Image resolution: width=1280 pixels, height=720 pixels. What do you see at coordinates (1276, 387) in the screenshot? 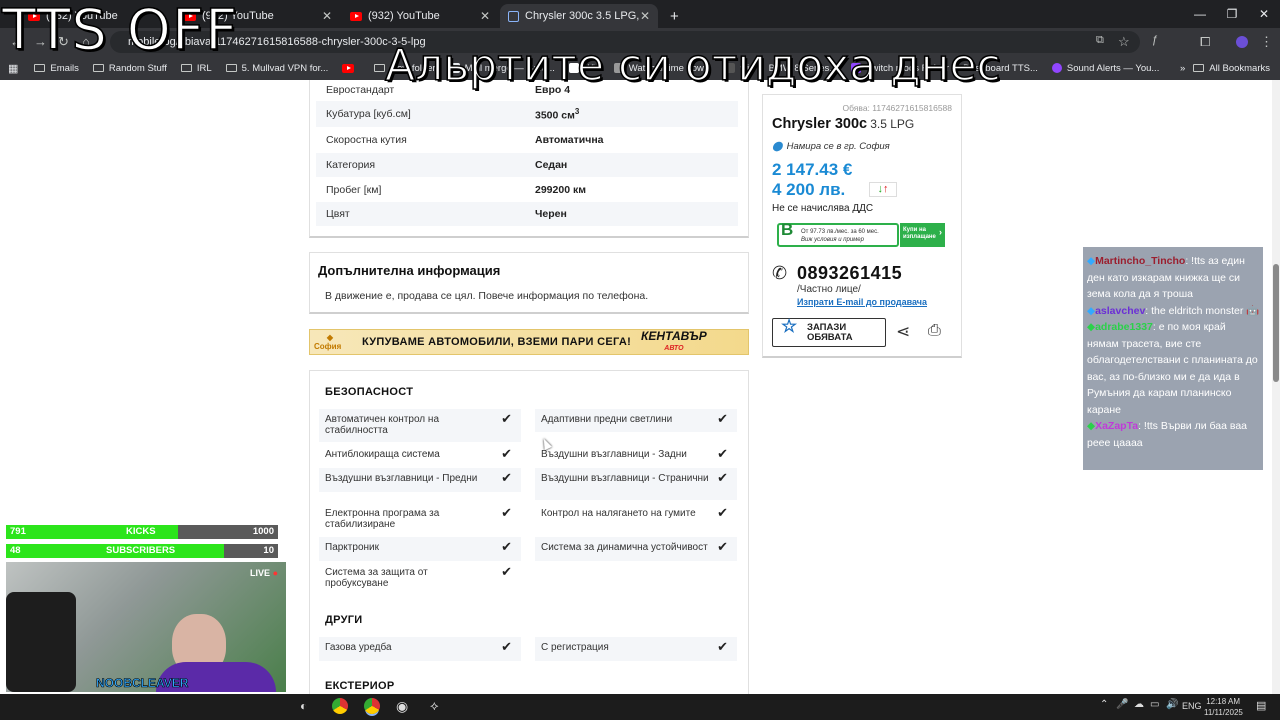
I see `scrollbar-track` at bounding box center [1276, 387].